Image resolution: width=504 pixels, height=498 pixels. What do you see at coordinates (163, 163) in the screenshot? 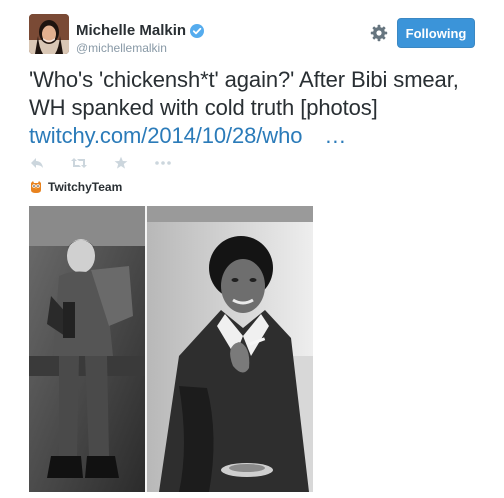
I see `more-icon` at bounding box center [163, 163].